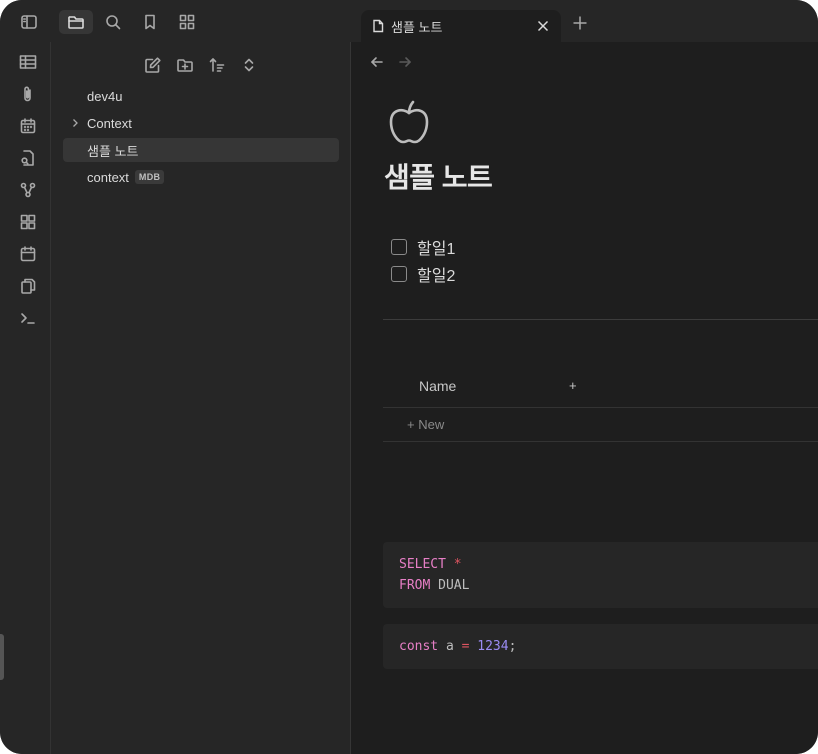 The width and height of the screenshot is (818, 754). I want to click on search-view-button, so click(113, 22).